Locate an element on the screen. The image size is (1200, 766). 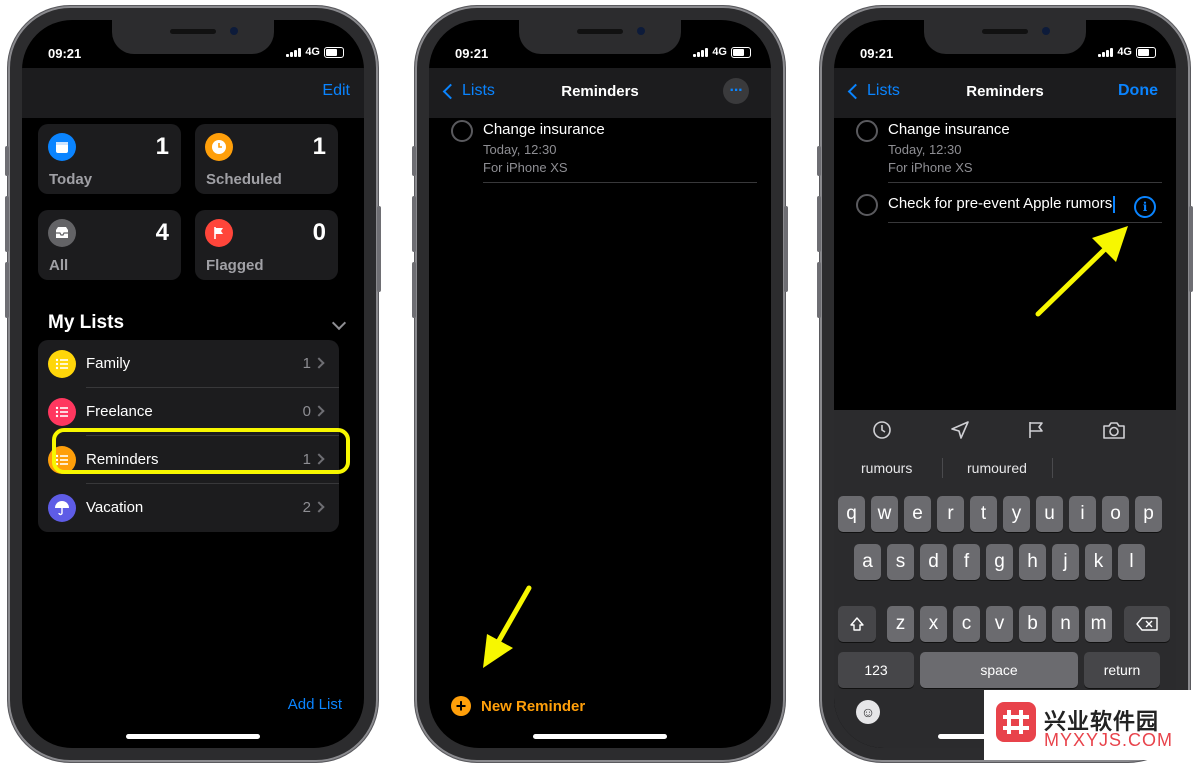
numbers-key: 123 is located at coordinates (876, 670).